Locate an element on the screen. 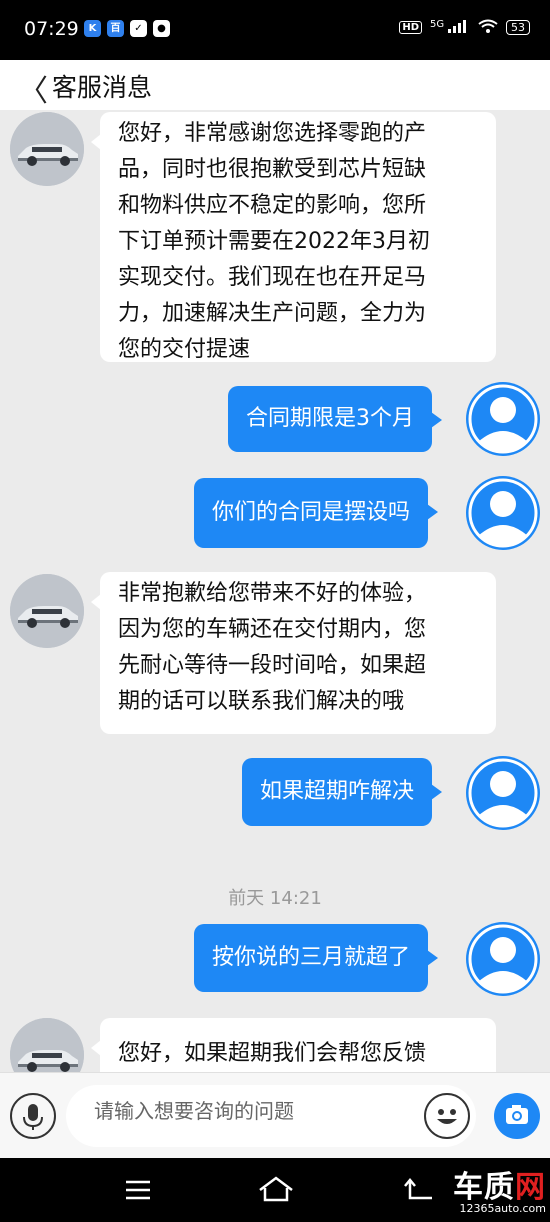 This screenshot has height=1222, width=550. back-icon: 〈 is located at coordinates (33, 88).